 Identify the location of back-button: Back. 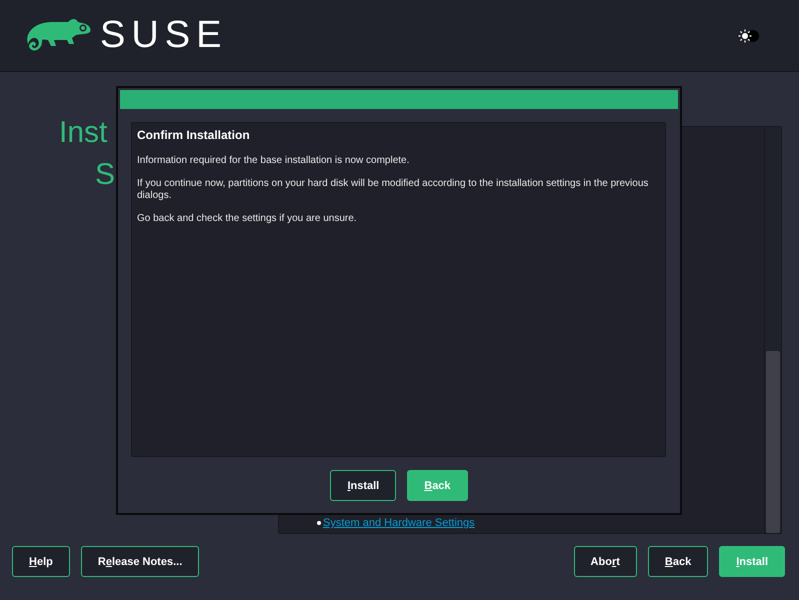
(678, 561).